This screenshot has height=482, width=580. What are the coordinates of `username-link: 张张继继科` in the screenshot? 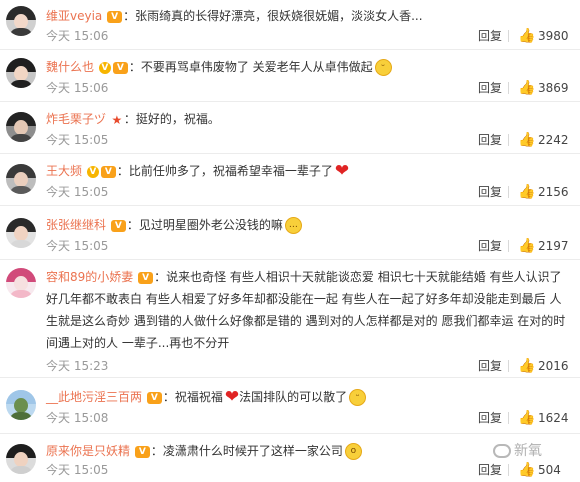 It's located at (76, 225).